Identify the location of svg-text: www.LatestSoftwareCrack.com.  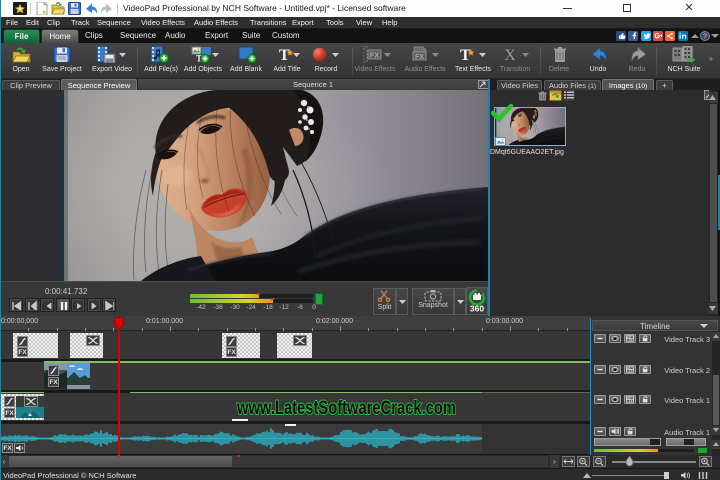
(346, 408).